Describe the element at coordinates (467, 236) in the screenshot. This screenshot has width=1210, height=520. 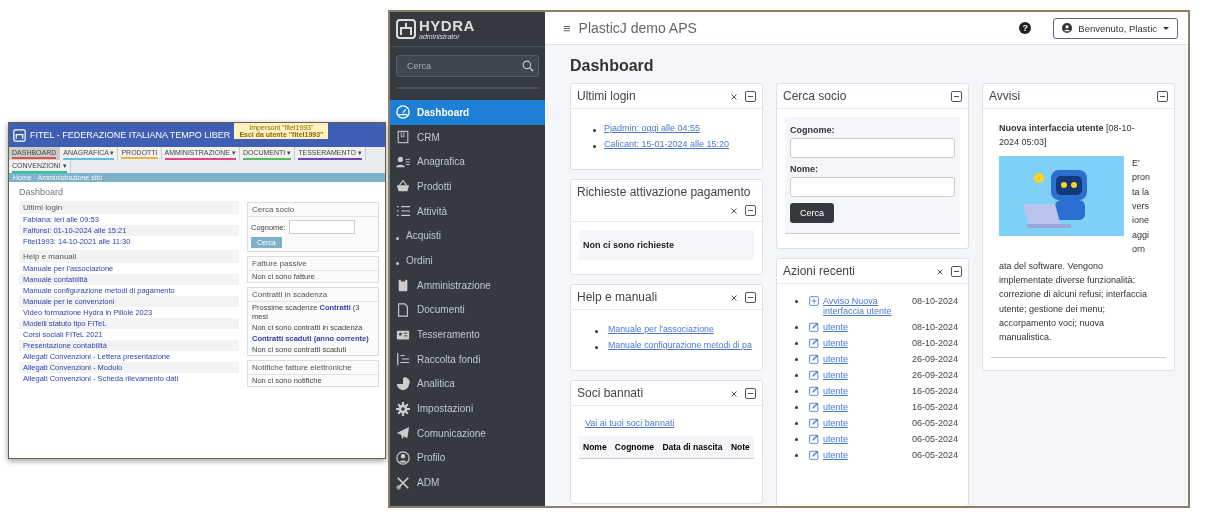
I see `sidebar-item: Acquisti` at that location.